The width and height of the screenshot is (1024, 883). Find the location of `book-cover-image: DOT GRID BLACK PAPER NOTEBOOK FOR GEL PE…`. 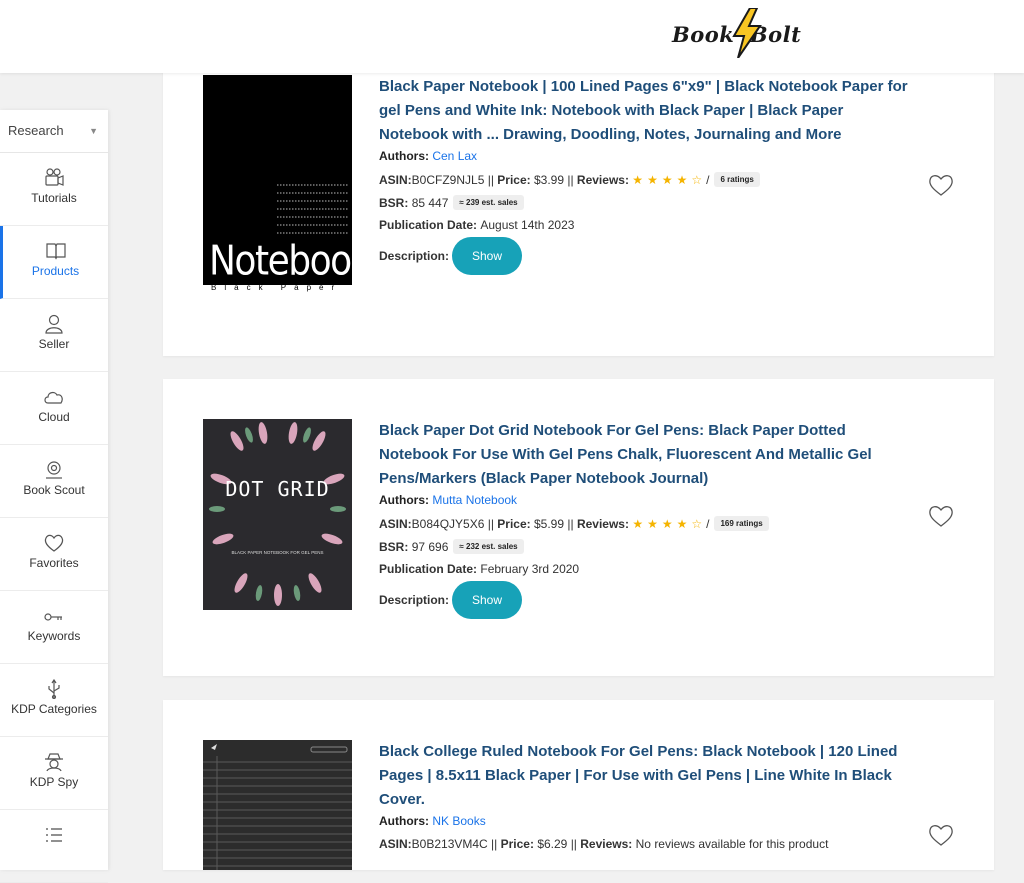

book-cover-image: DOT GRID BLACK PAPER NOTEBOOK FOR GEL PE… is located at coordinates (277, 514).